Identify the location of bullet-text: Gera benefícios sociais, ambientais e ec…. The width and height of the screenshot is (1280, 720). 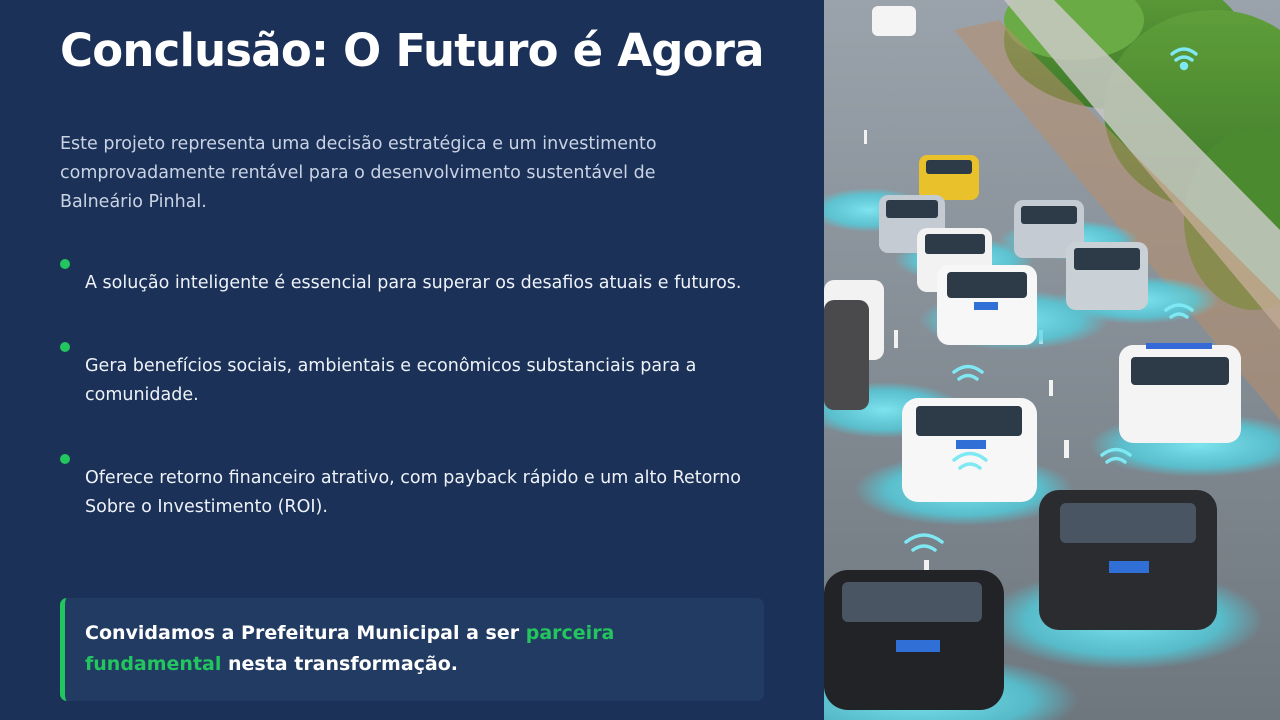
(391, 380).